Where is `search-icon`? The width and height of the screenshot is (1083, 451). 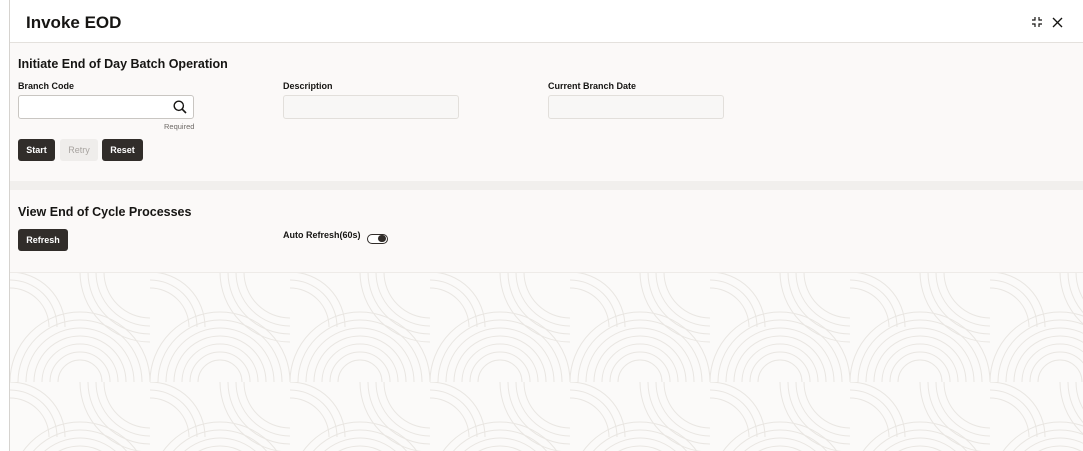
search-icon is located at coordinates (180, 107).